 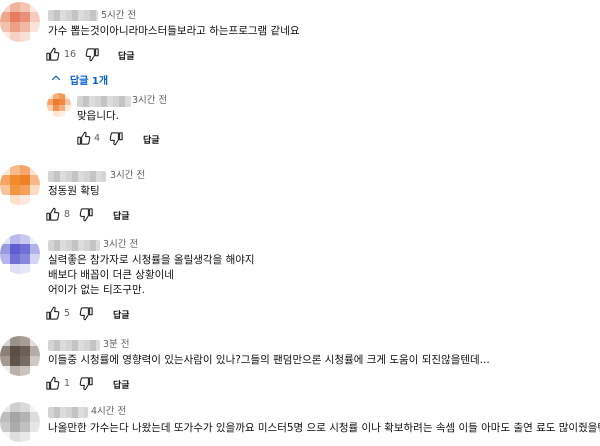 What do you see at coordinates (300, 197) in the screenshot?
I see `comment: 3시간 전 정동원 확팅 8 답글` at bounding box center [300, 197].